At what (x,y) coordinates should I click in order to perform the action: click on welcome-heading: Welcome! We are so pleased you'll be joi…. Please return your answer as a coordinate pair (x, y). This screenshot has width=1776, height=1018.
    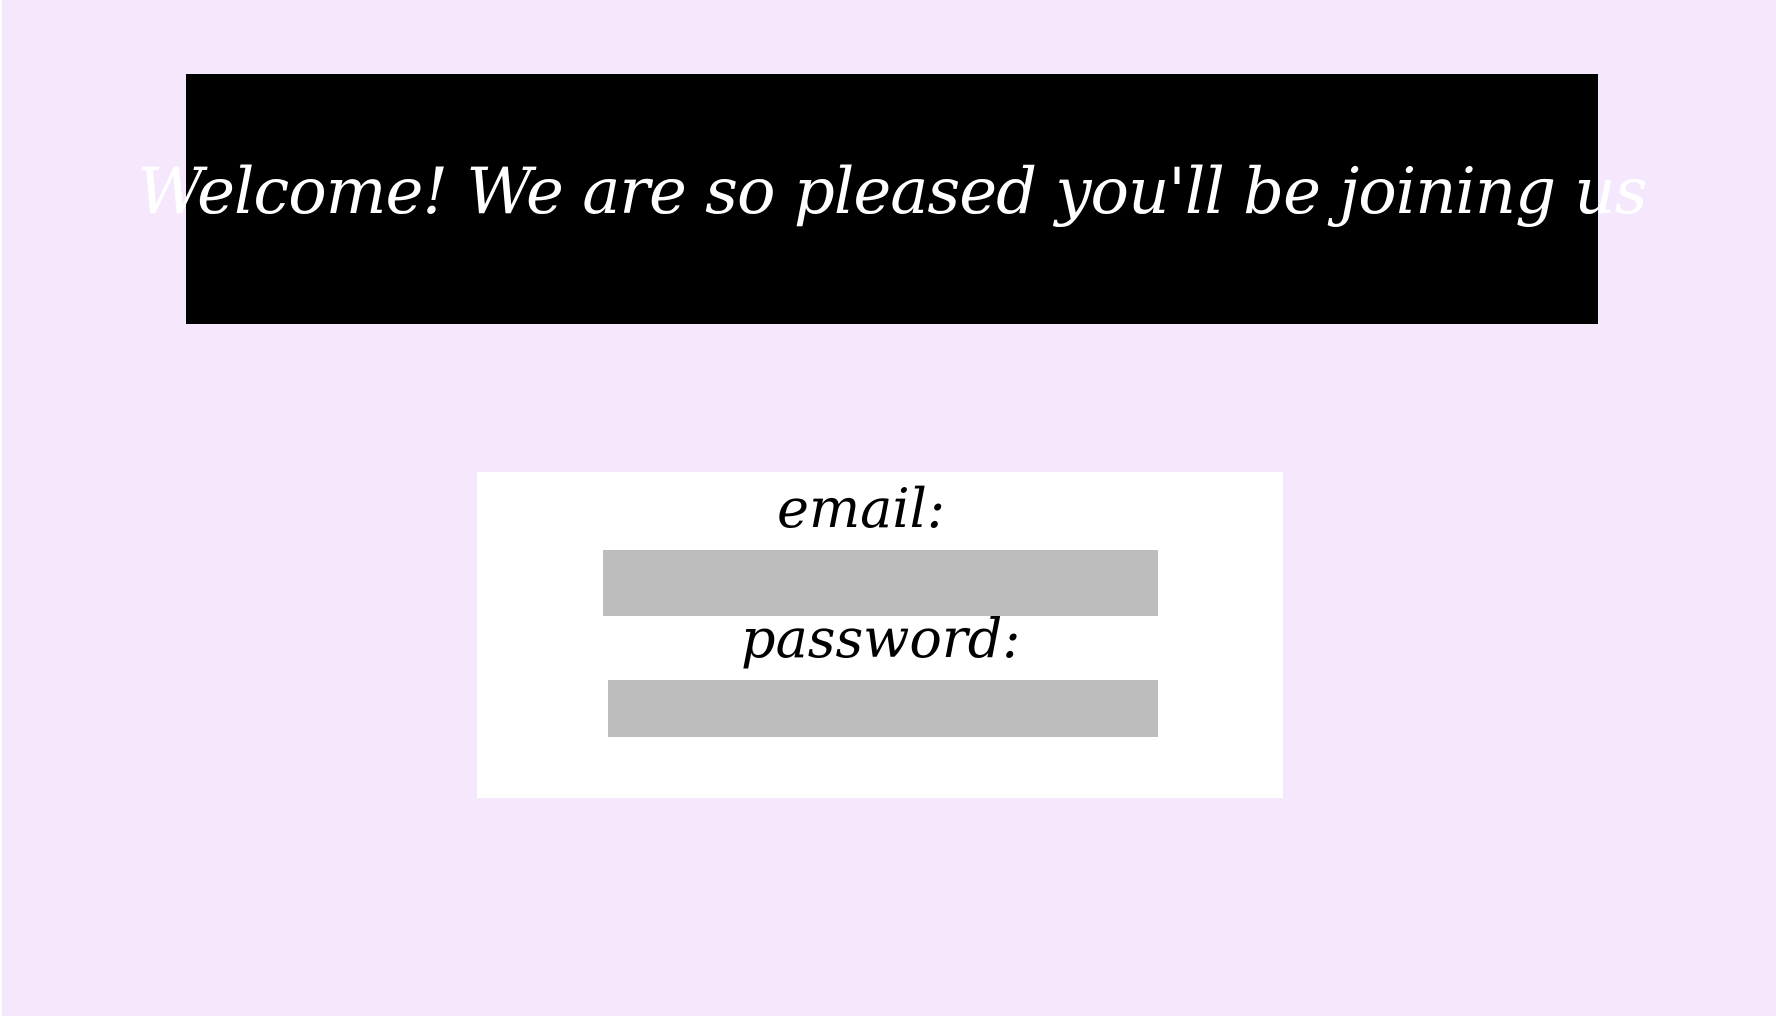
    Looking at the image, I should click on (892, 192).